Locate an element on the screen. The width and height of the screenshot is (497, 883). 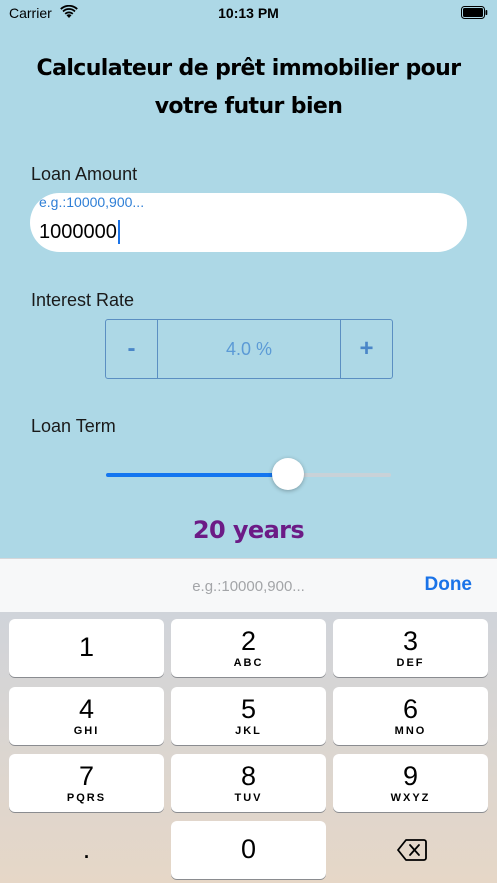
key-digit: 2 is located at coordinates (248, 641).